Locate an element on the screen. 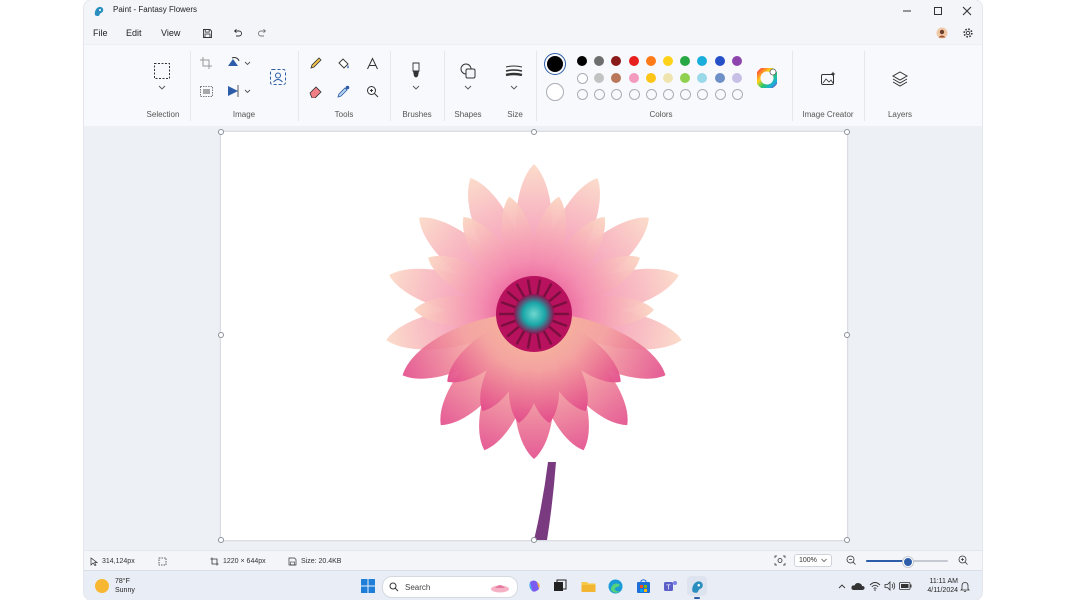  taskbar-search: Search is located at coordinates (450, 587).